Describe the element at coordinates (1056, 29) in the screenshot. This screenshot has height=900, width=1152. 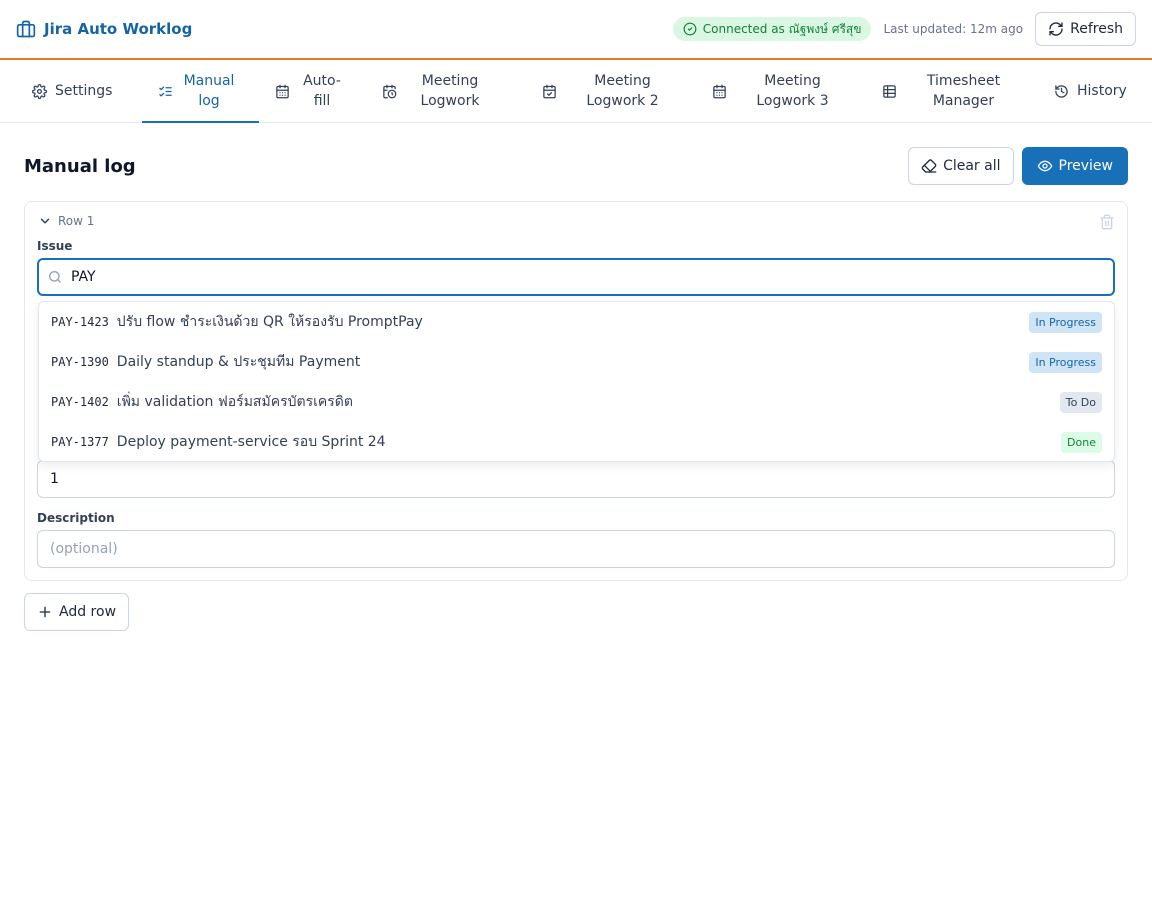
I see `refresh-icon` at that location.